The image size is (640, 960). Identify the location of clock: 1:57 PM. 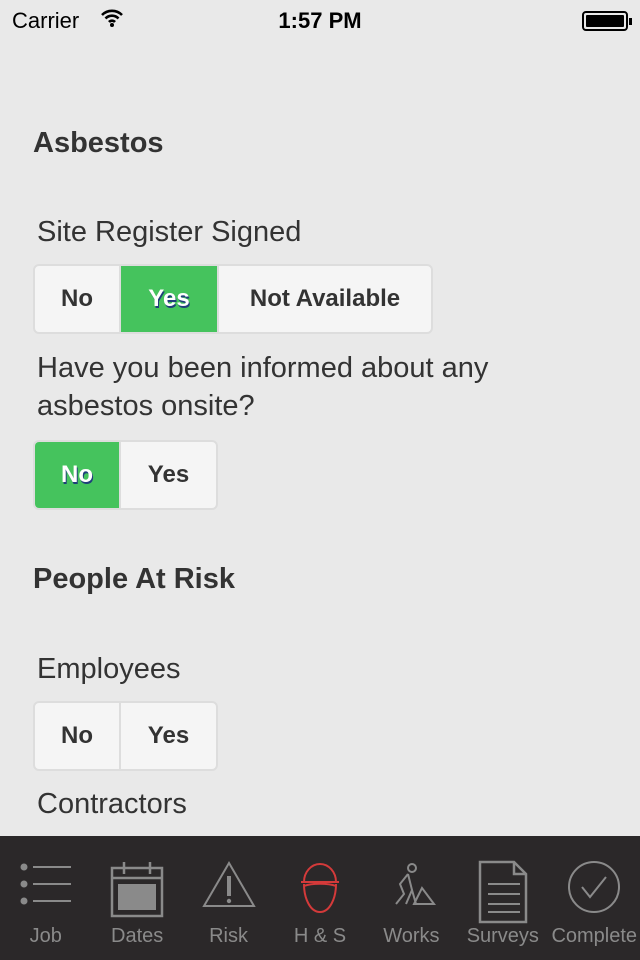
(320, 20).